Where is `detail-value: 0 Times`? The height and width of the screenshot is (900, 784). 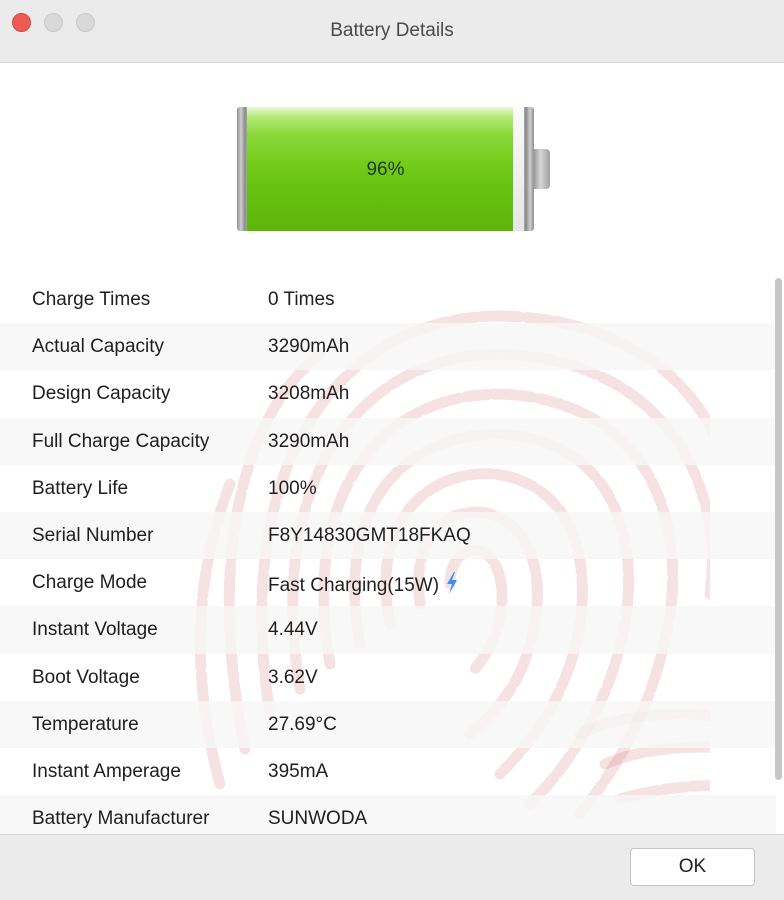 detail-value: 0 Times is located at coordinates (301, 300).